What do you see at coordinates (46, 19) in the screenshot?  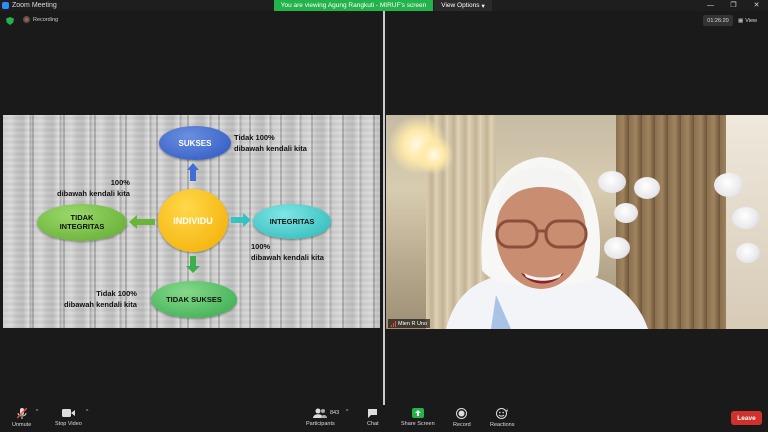 I see `recording-label: Recording` at bounding box center [46, 19].